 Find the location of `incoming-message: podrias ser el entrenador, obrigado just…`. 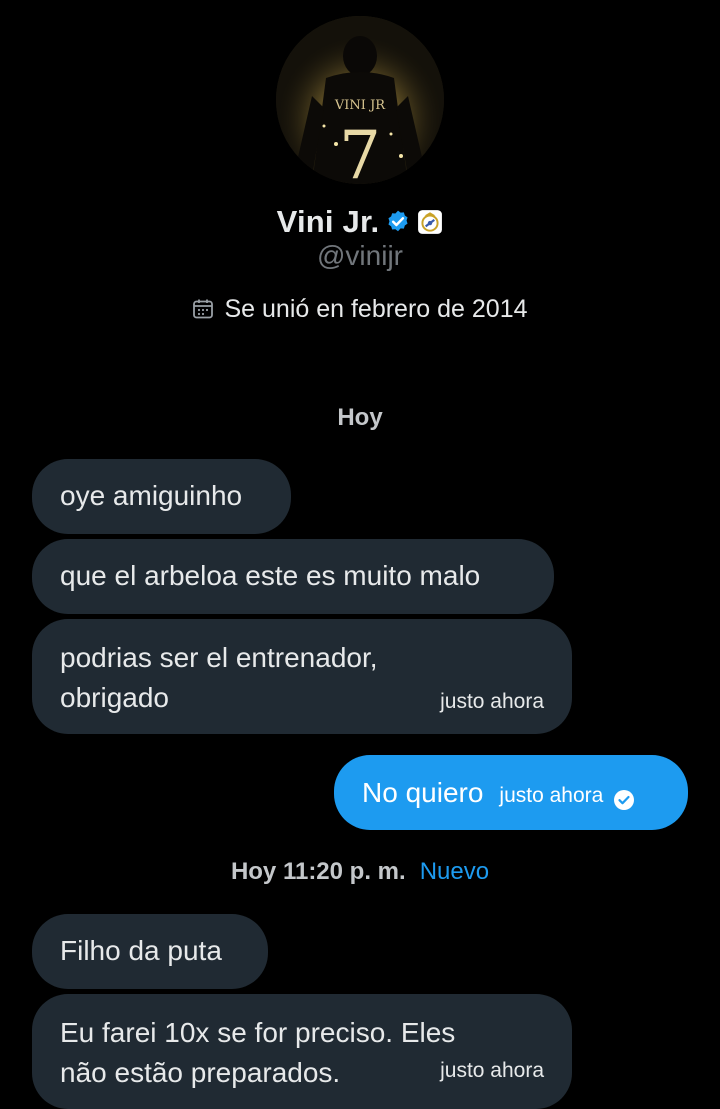

incoming-message: podrias ser el entrenador, obrigado just… is located at coordinates (302, 676).